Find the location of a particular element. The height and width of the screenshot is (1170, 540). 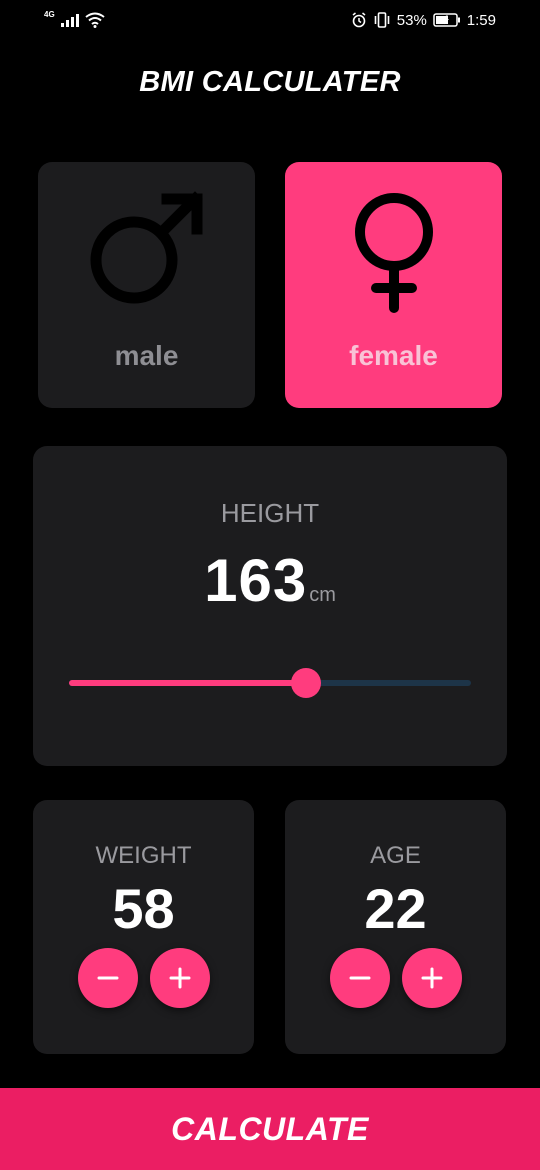

calculate-label: CALCULATE is located at coordinates (270, 1128).